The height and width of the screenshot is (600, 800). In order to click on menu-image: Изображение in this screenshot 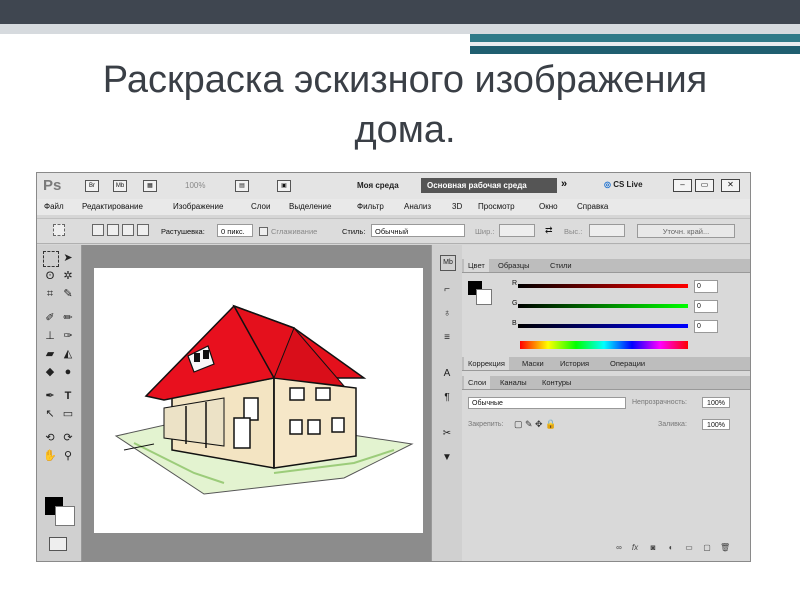, I will do `click(198, 206)`.